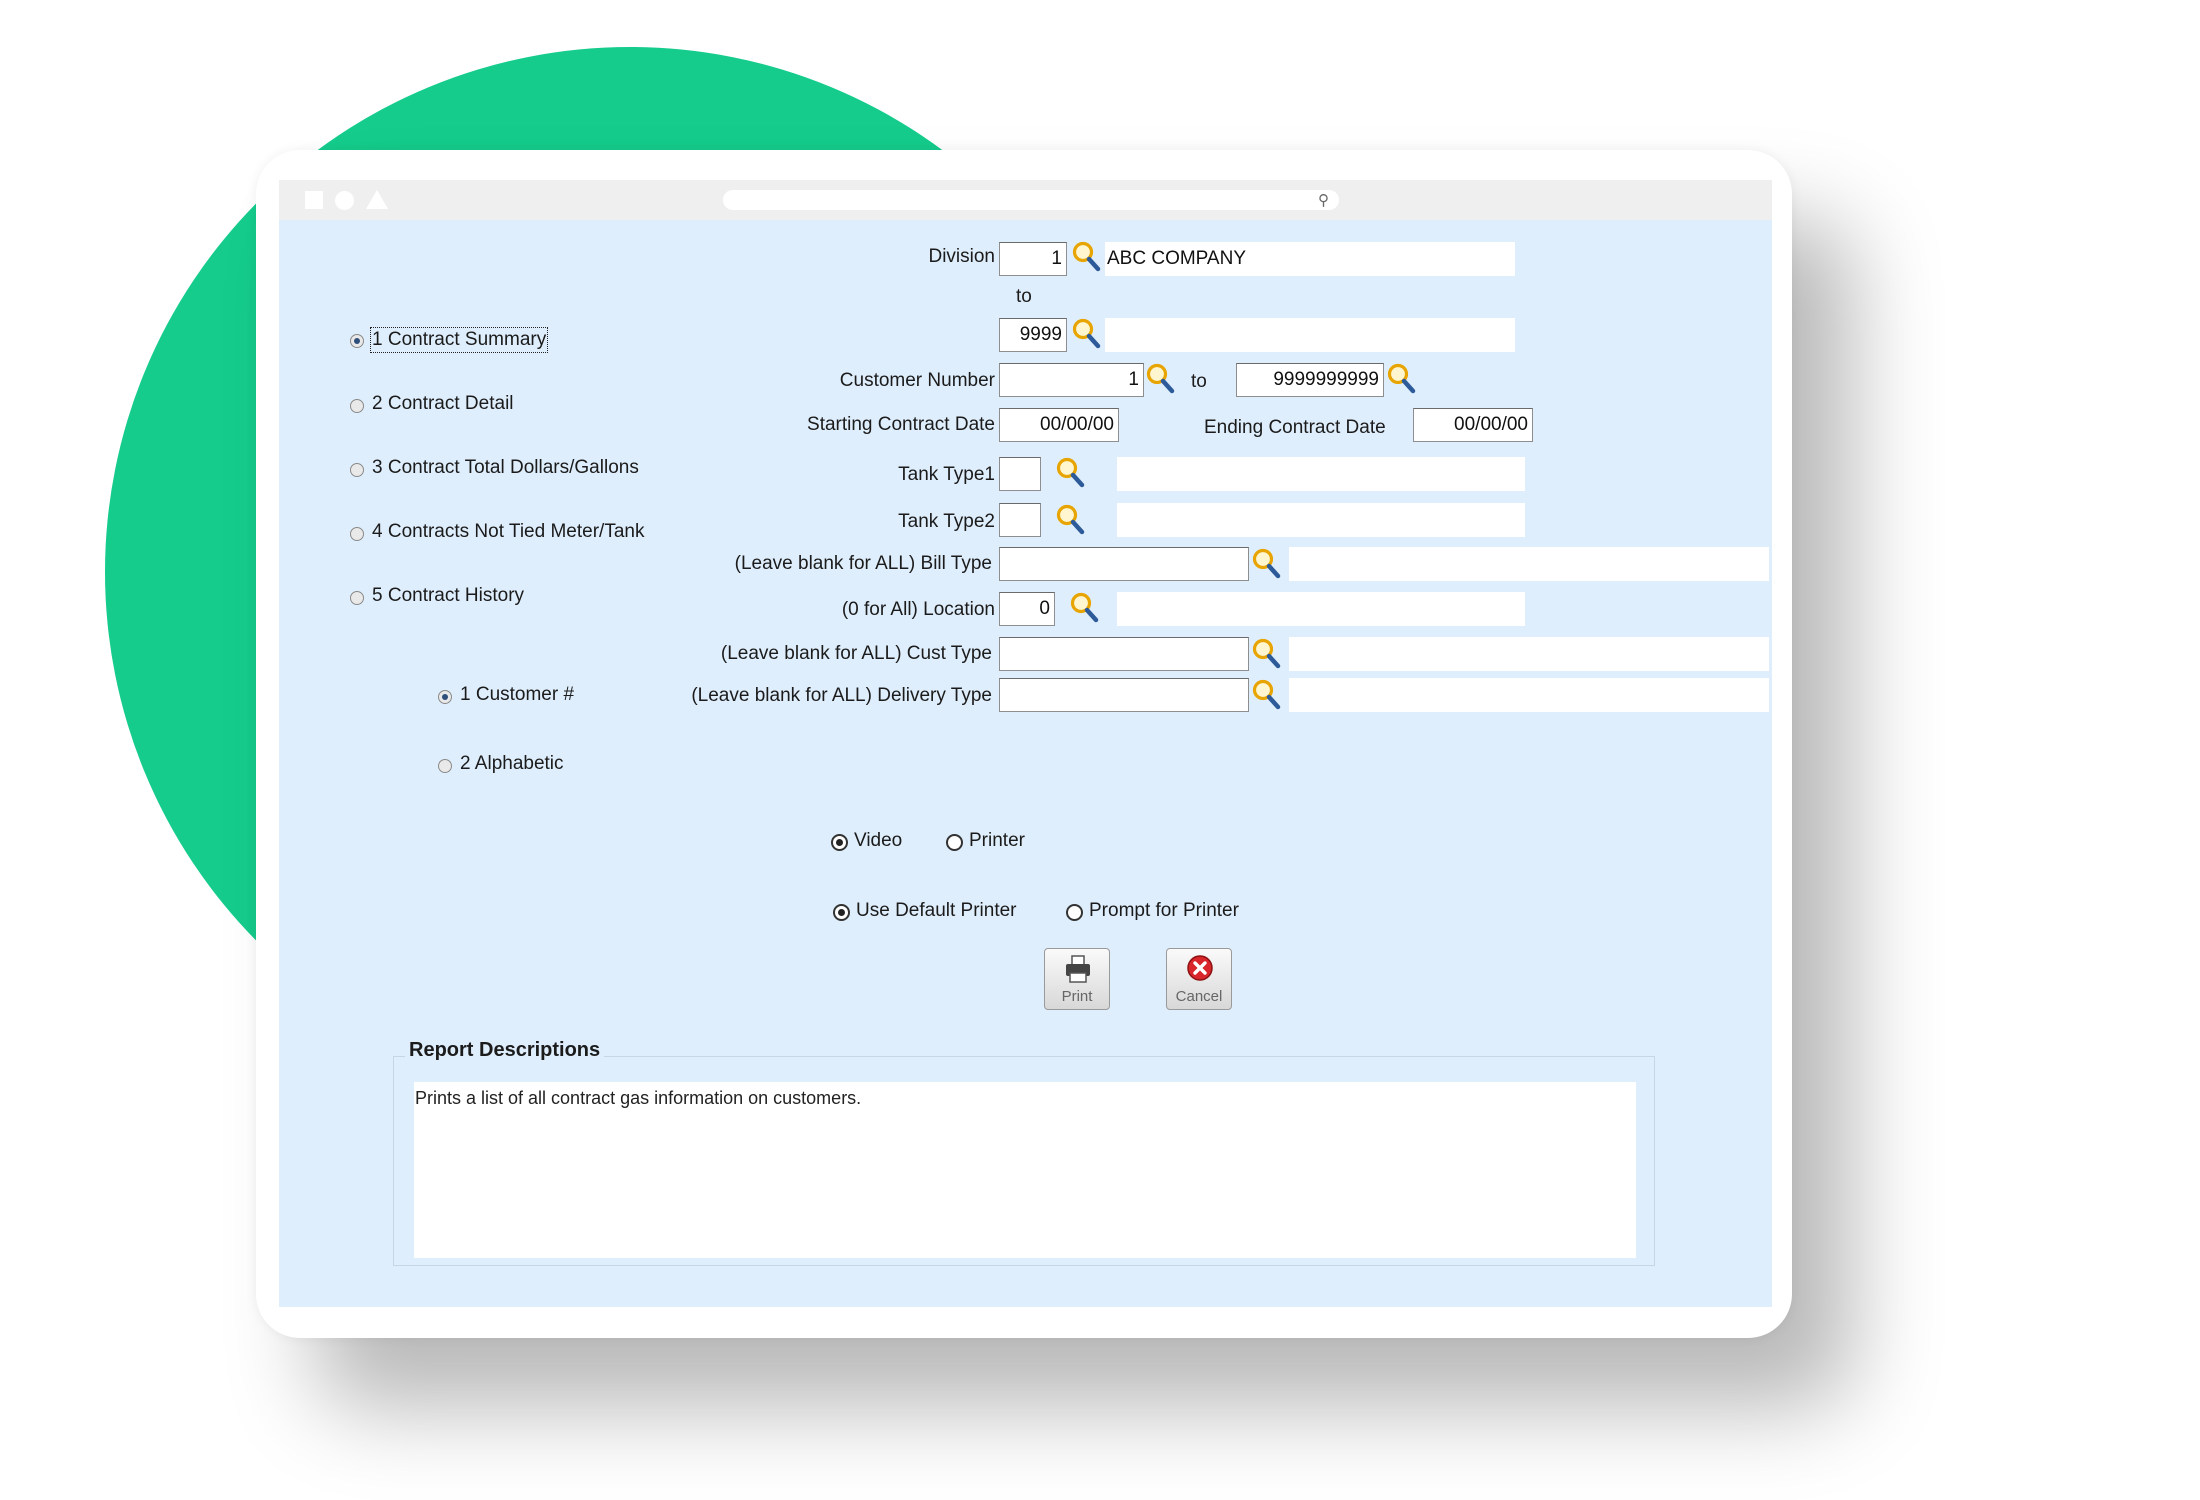  I want to click on tank-type1-input, so click(1020, 474).